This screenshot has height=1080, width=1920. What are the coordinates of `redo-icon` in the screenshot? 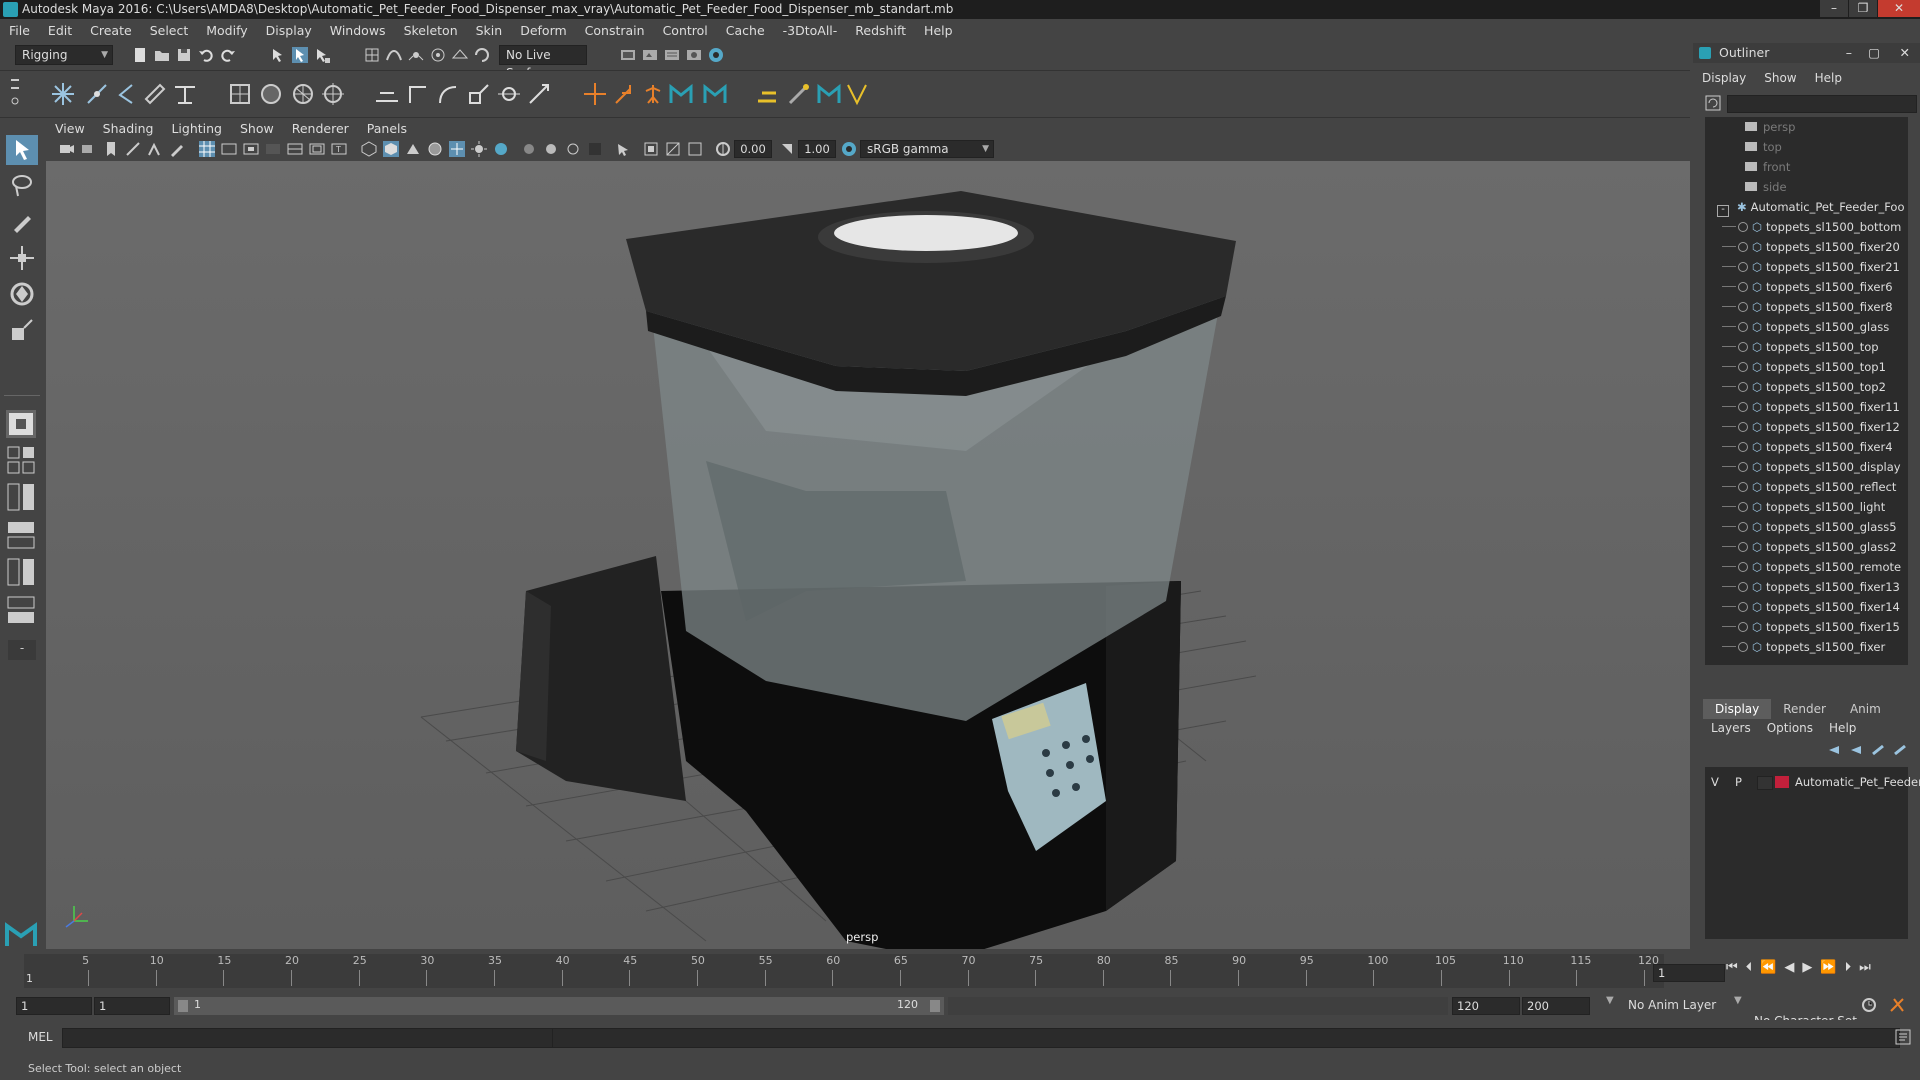 It's located at (228, 55).